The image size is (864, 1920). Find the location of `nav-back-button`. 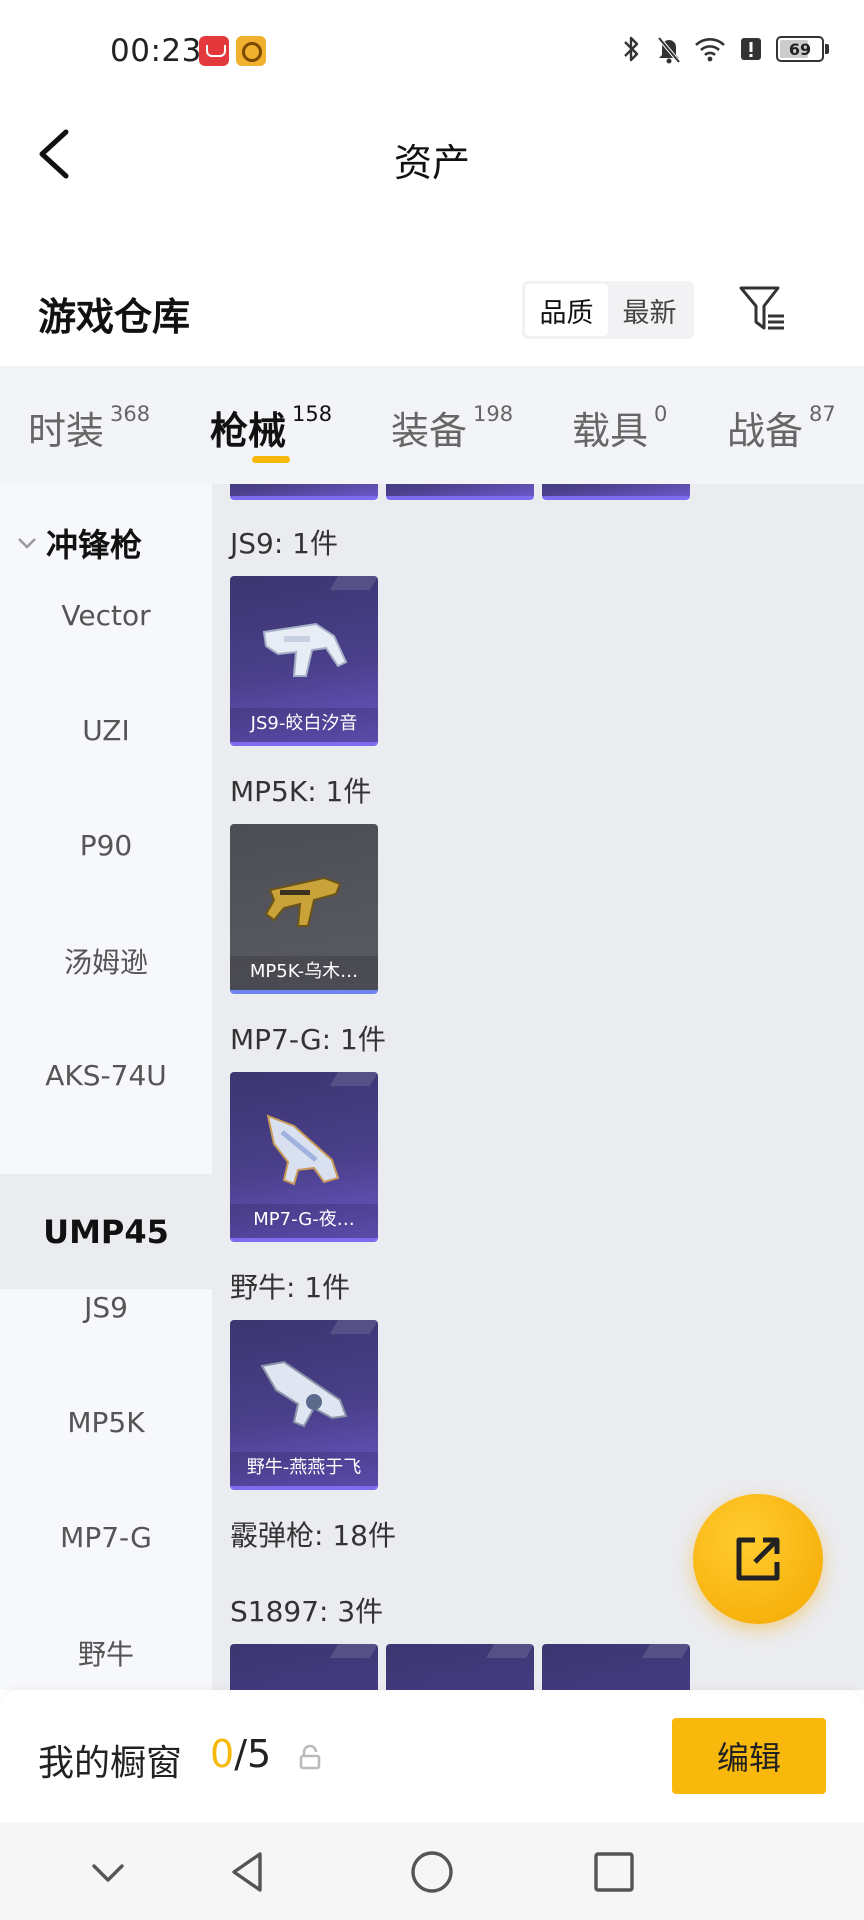

nav-back-button is located at coordinates (248, 1872).